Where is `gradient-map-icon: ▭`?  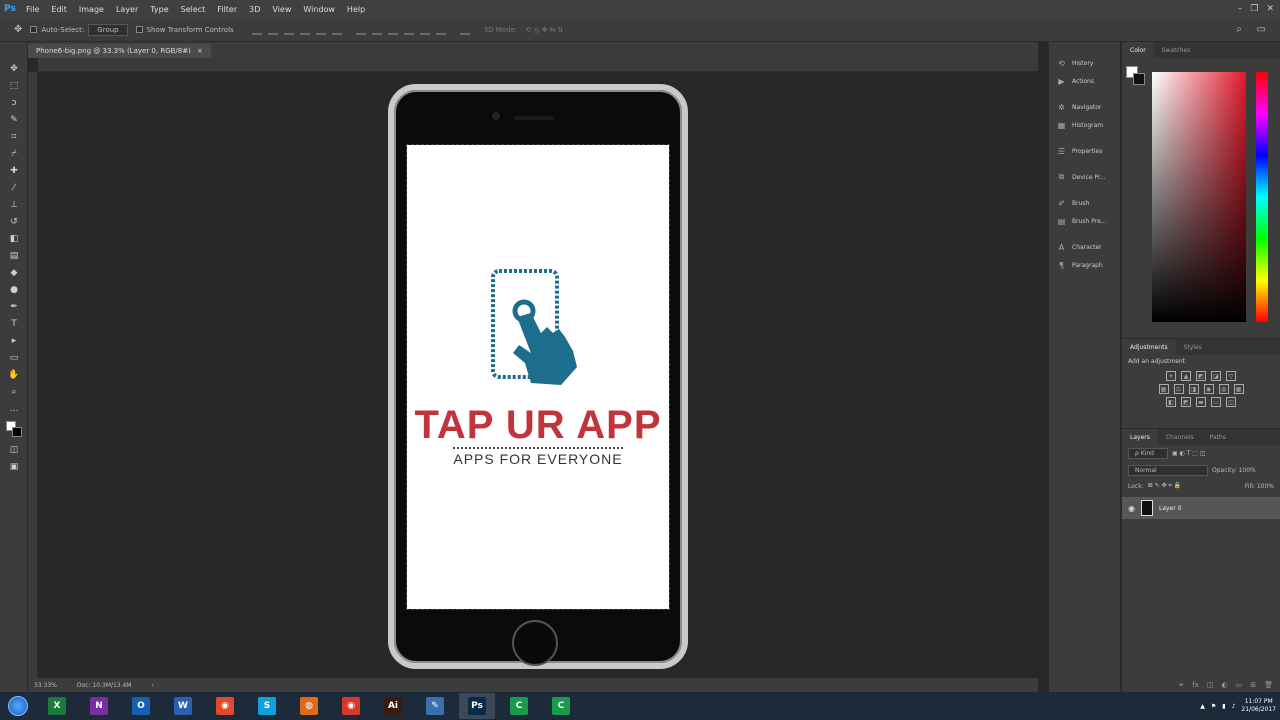 gradient-map-icon: ▭ is located at coordinates (1216, 402).